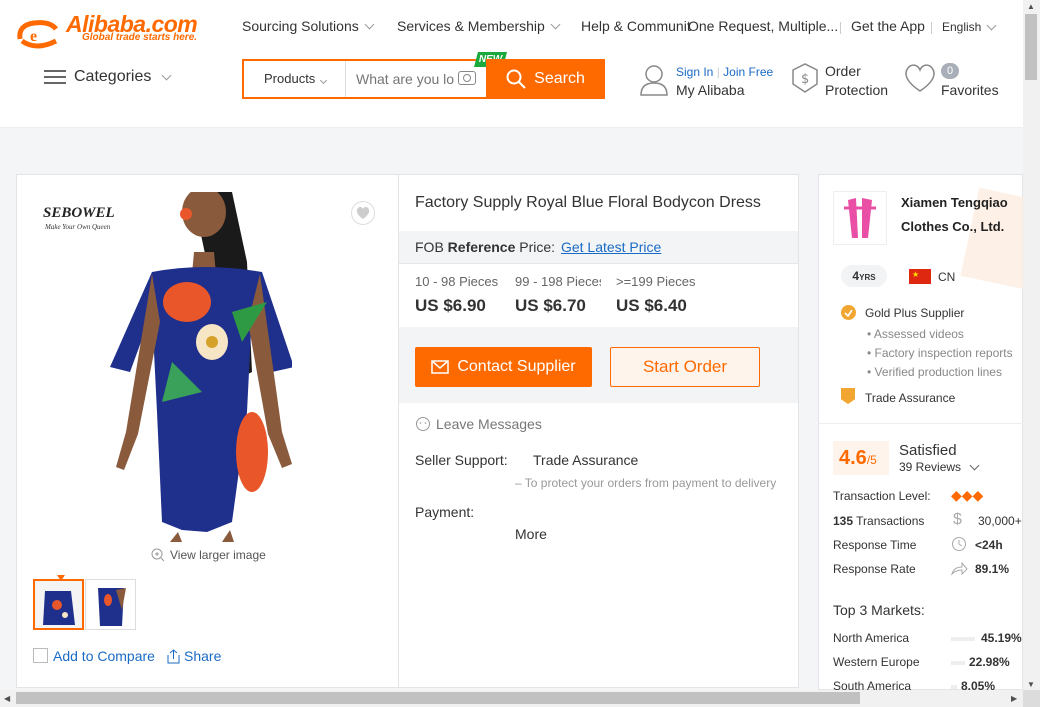  What do you see at coordinates (967, 495) in the screenshot?
I see `diamond-rating-icons: ◆◆◆` at bounding box center [967, 495].